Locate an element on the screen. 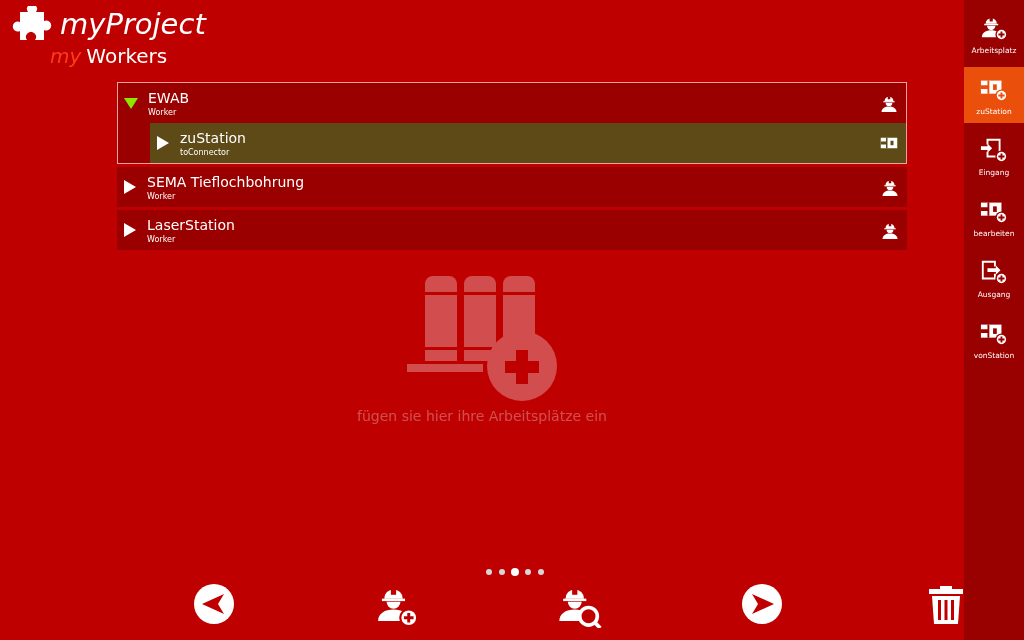 The image size is (1024, 640). app-title: myProject is located at coordinates (133, 24).